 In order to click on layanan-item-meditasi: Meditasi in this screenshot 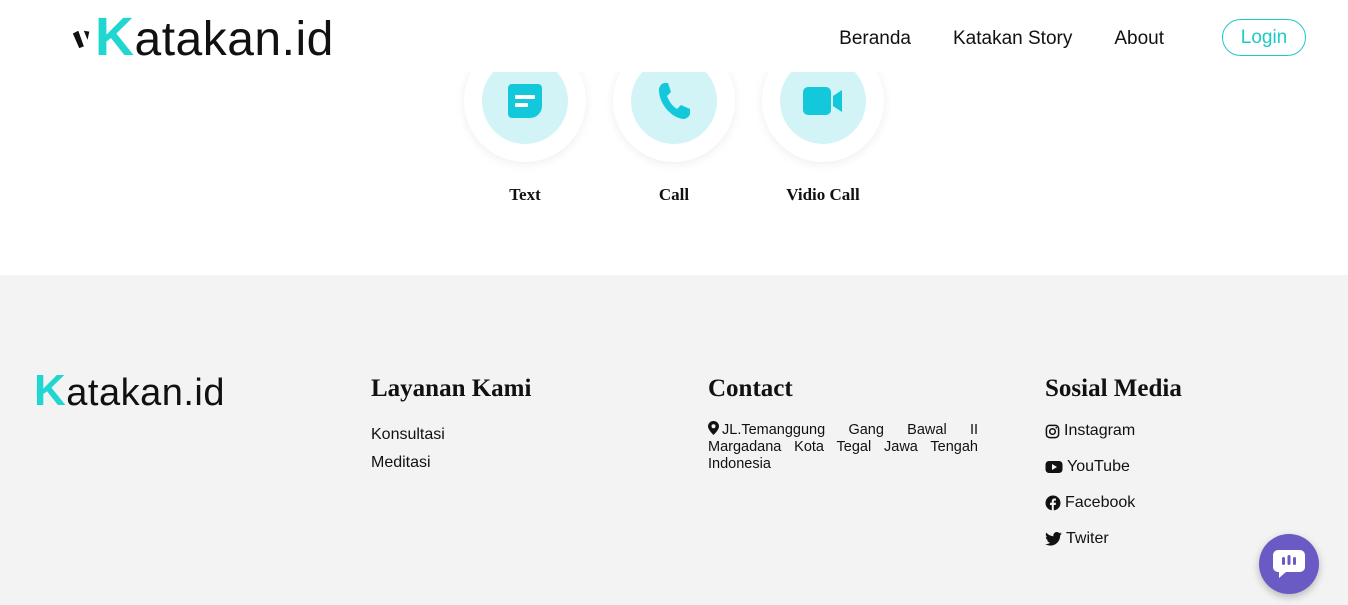, I will do `click(451, 463)`.